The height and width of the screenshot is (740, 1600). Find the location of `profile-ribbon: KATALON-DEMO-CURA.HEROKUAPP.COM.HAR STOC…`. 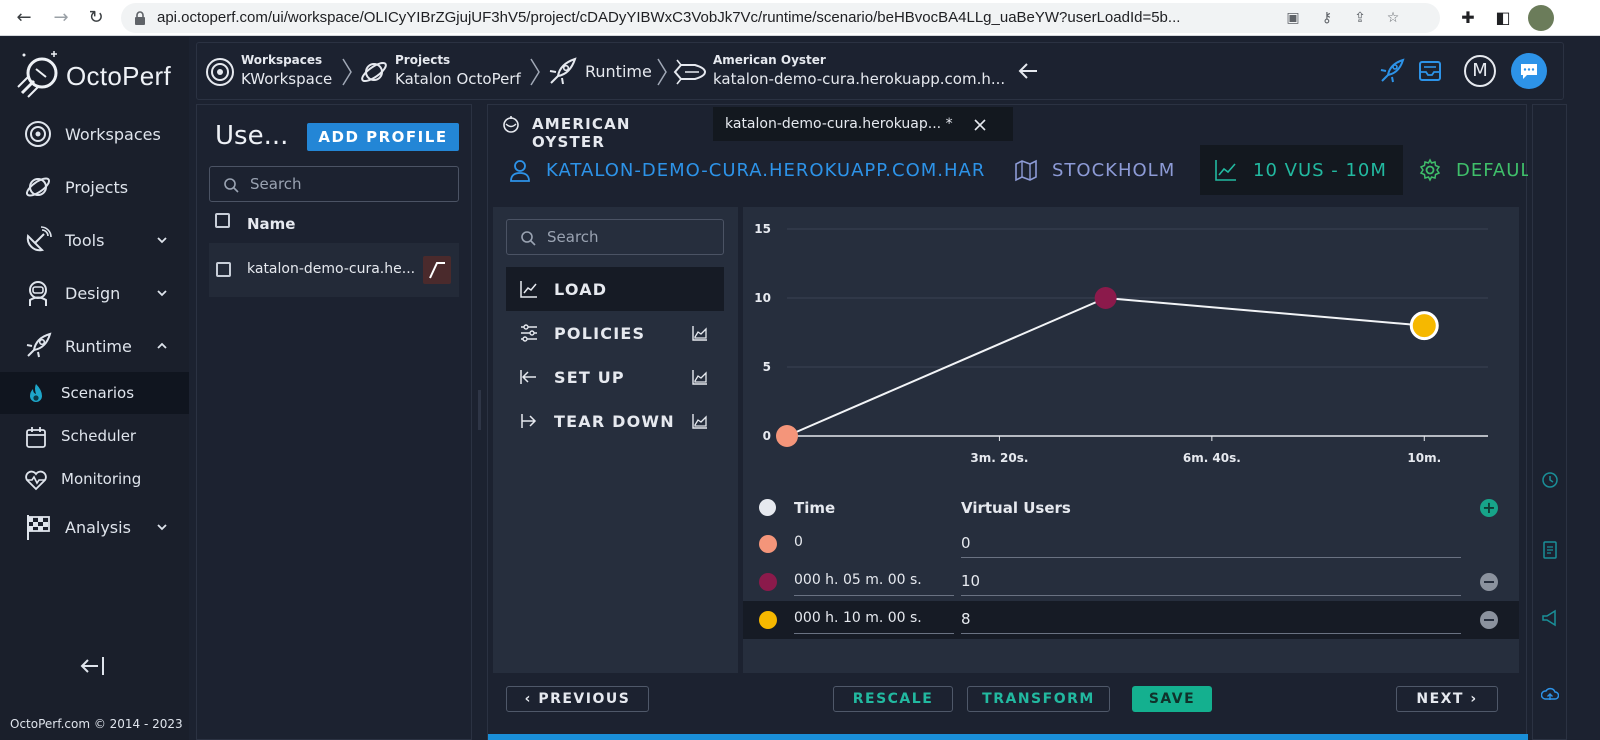

profile-ribbon: KATALON-DEMO-CURA.HEROKUAPP.COM.HAR STOC… is located at coordinates (1008, 170).